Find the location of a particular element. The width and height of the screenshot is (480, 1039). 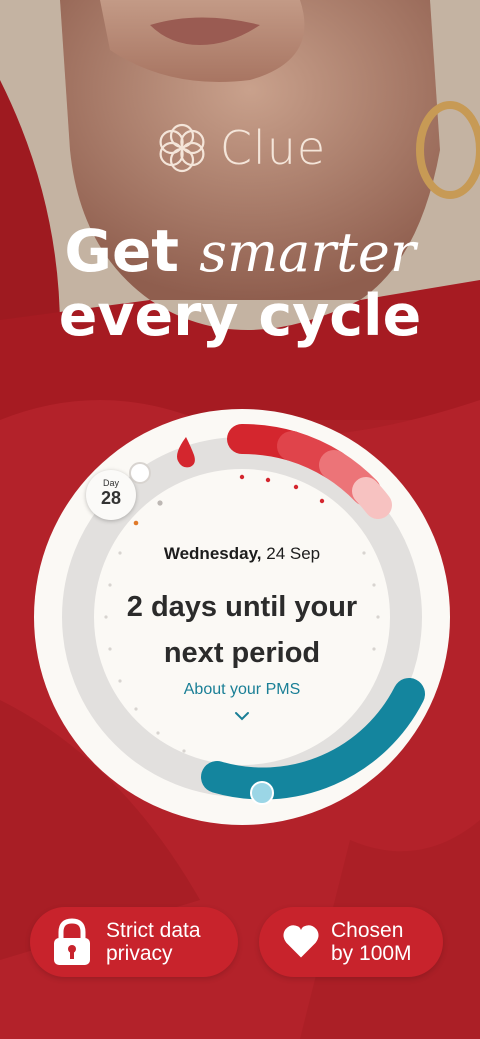

weekday: Wednesday, is located at coordinates (212, 553).